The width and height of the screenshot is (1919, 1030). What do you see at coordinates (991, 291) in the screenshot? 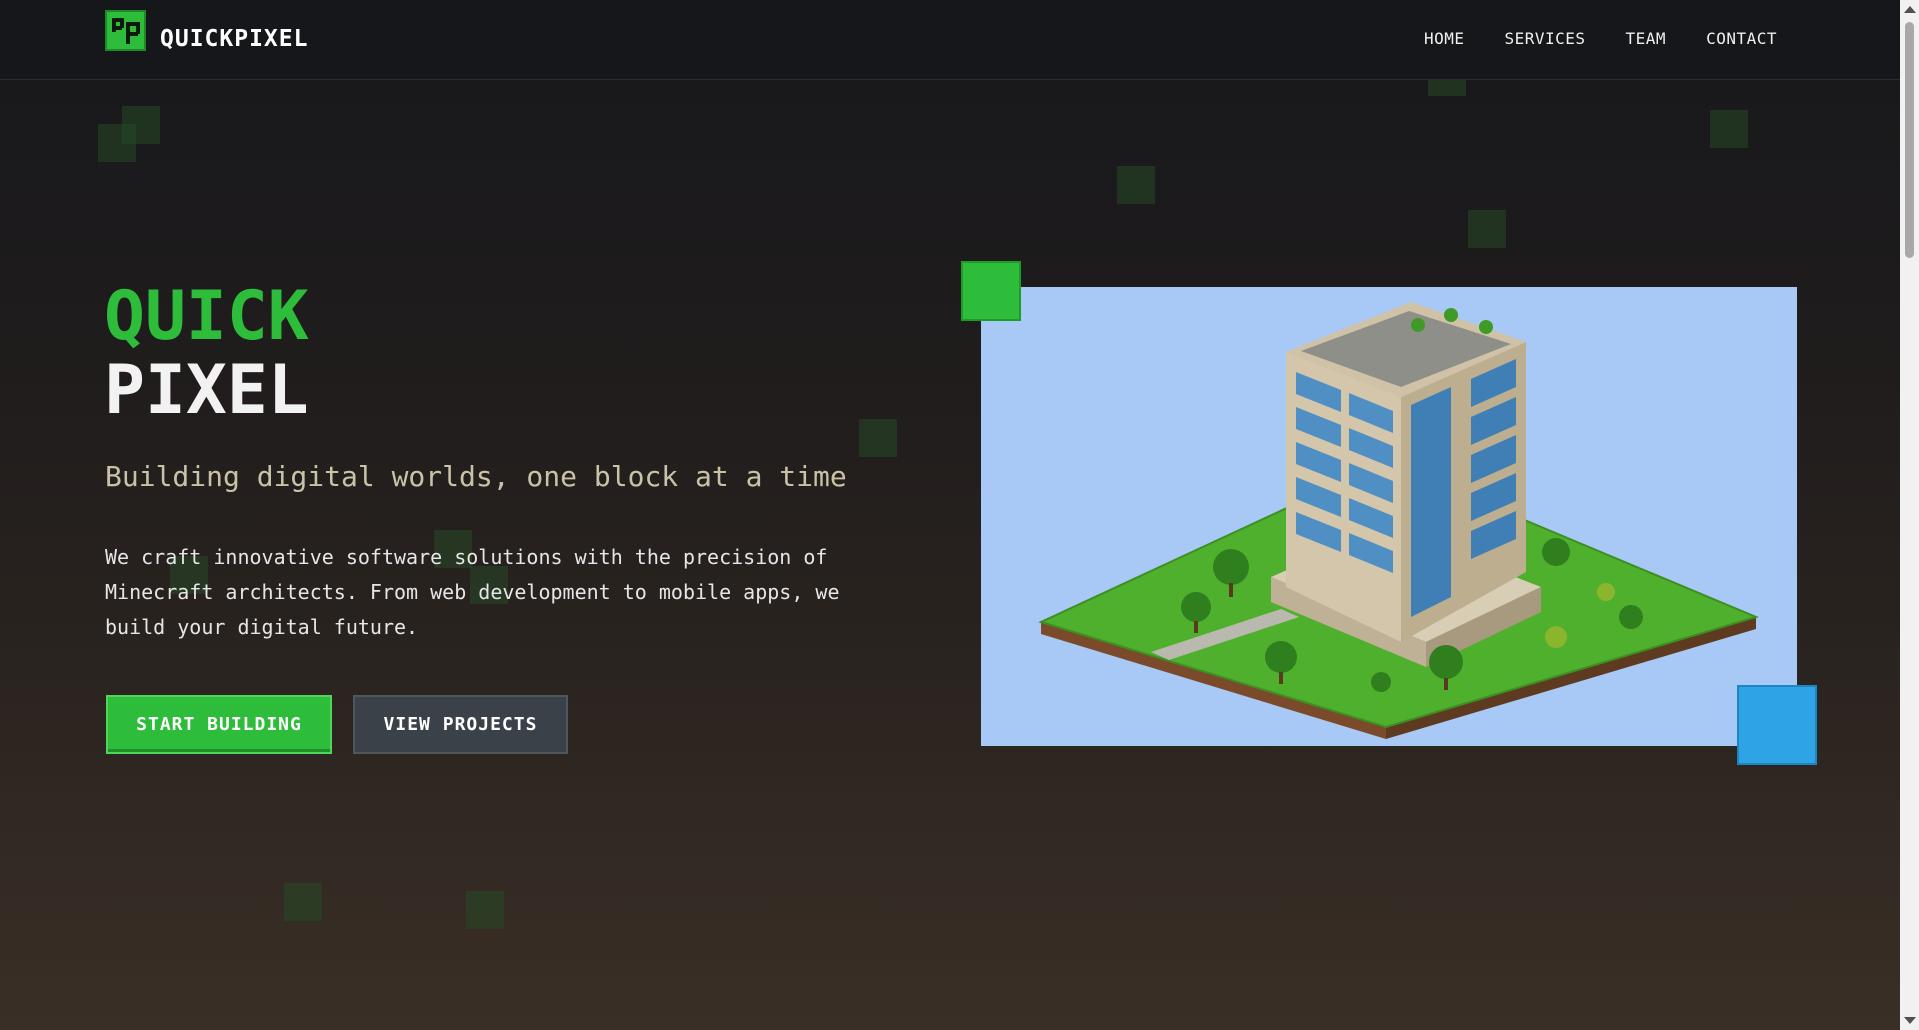
I see `decorative-green-block` at bounding box center [991, 291].